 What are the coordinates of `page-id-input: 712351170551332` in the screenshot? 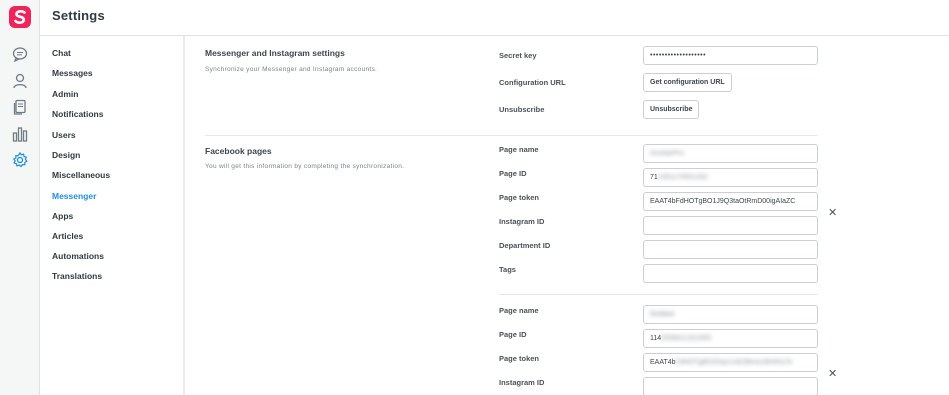 It's located at (730, 177).